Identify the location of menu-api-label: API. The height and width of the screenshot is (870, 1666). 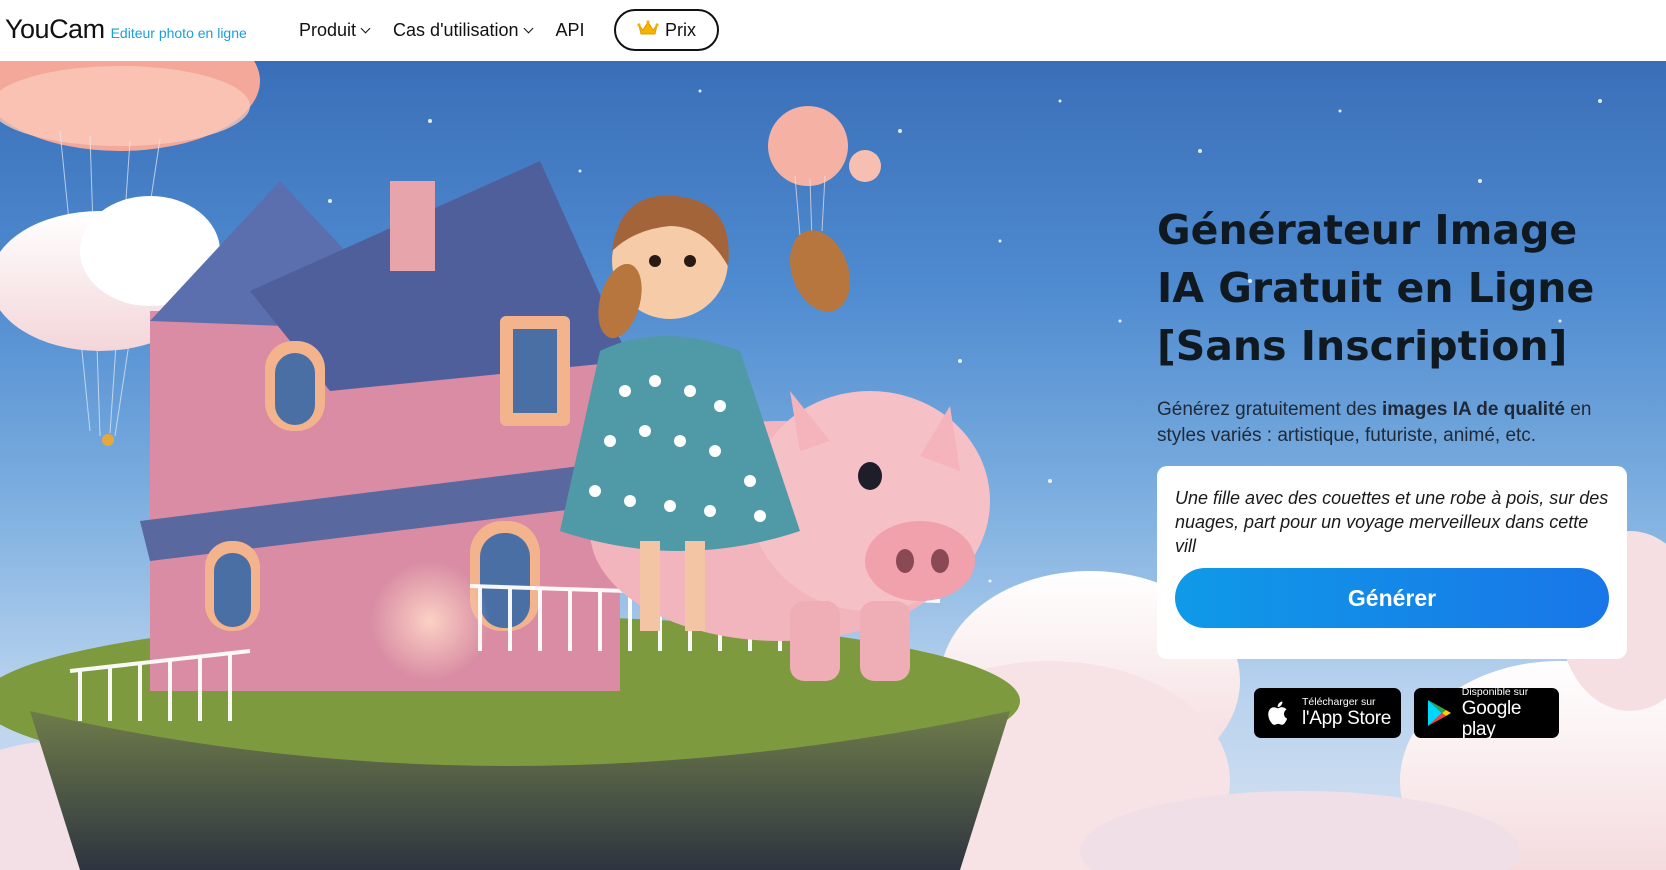
(570, 30).